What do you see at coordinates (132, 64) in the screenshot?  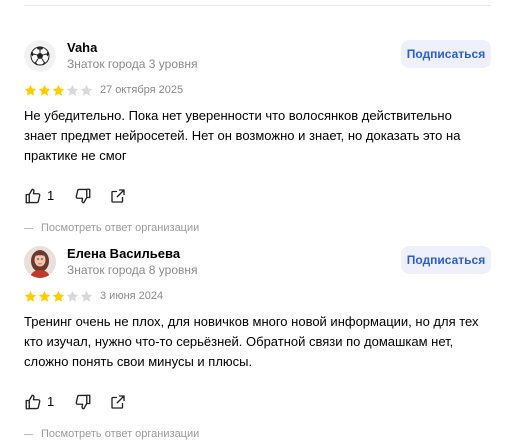 I see `author-level: Знаток города 3 уровня` at bounding box center [132, 64].